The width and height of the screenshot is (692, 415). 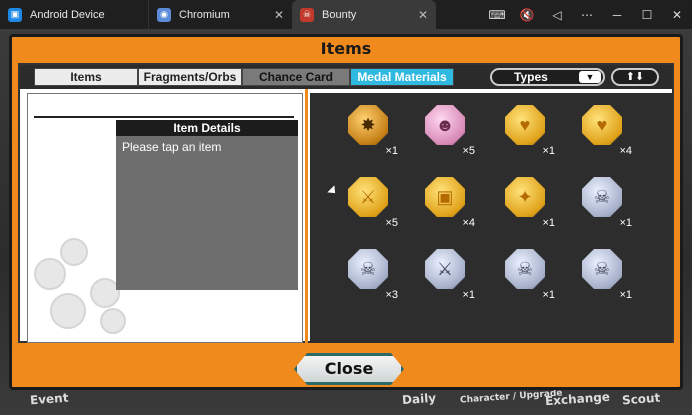 I want to click on tab-items: Items, so click(x=86, y=77).